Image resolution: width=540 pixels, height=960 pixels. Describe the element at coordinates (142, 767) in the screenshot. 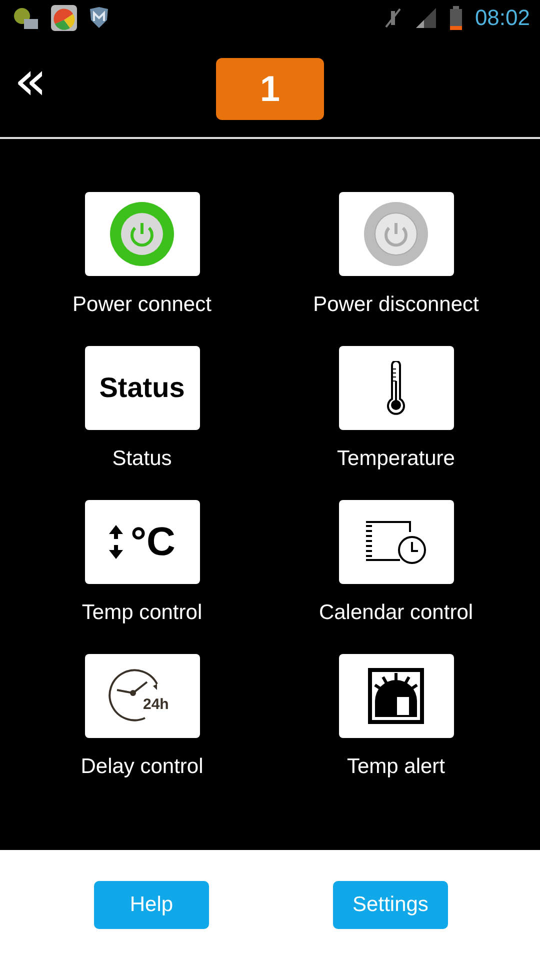

I see `tile-label: Delay control` at that location.